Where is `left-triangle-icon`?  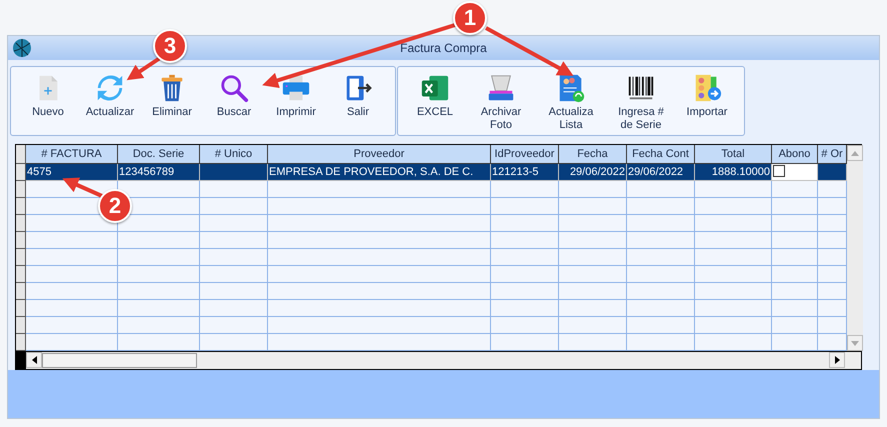
left-triangle-icon is located at coordinates (34, 360).